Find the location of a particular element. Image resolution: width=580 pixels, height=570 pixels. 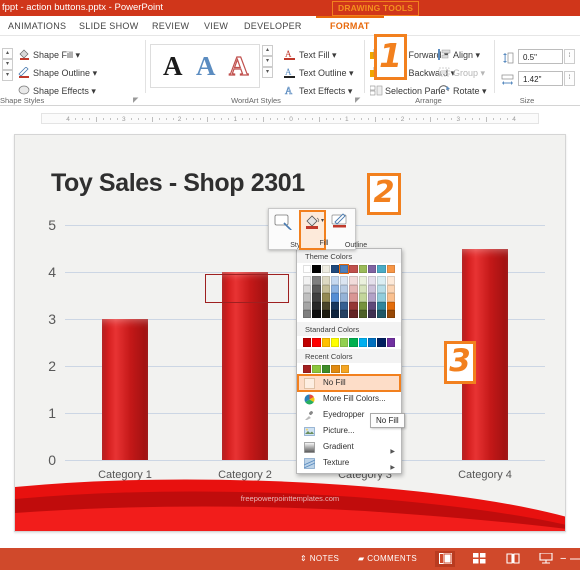

wordart-scroll-down: ▾ is located at coordinates (267, 61).